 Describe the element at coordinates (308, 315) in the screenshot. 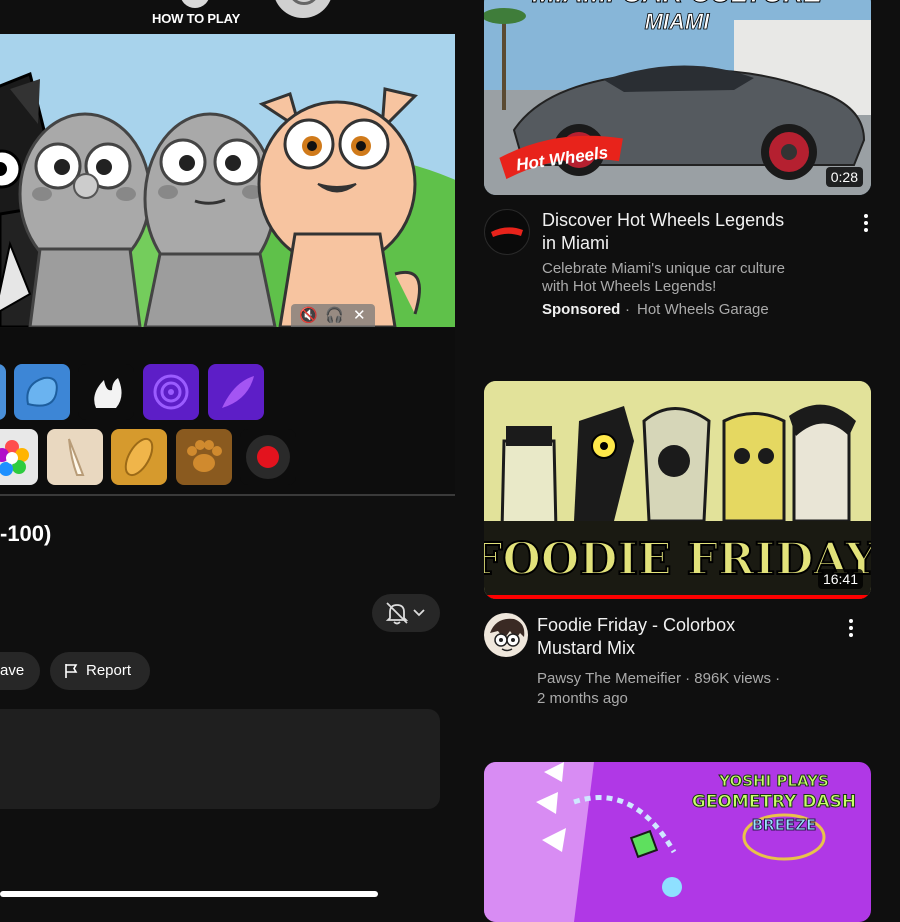

I see `speaker-mute-icon: 🔇` at that location.